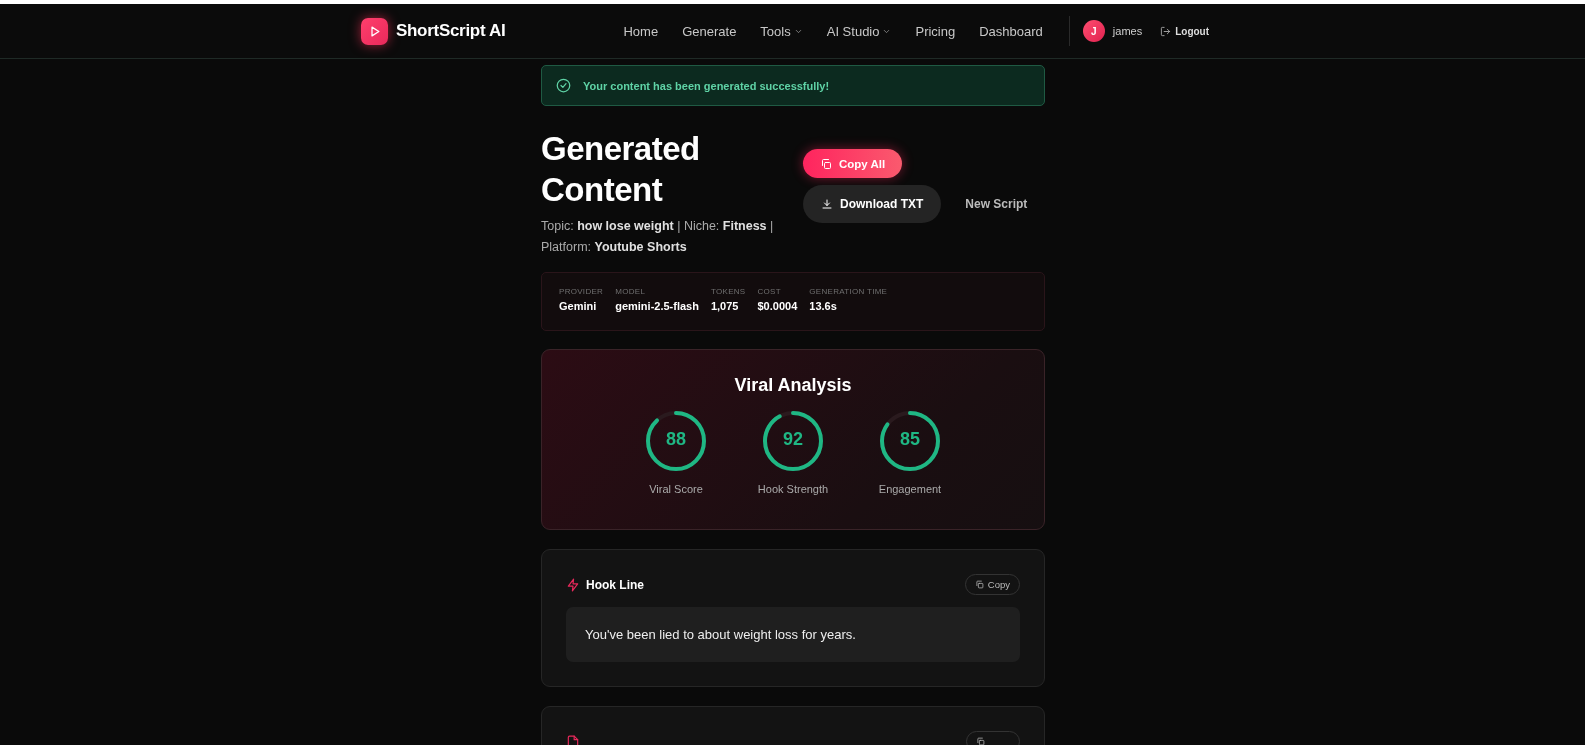 Image resolution: width=1585 pixels, height=745 pixels. Describe the element at coordinates (935, 31) in the screenshot. I see `nav-link: Pricing` at that location.